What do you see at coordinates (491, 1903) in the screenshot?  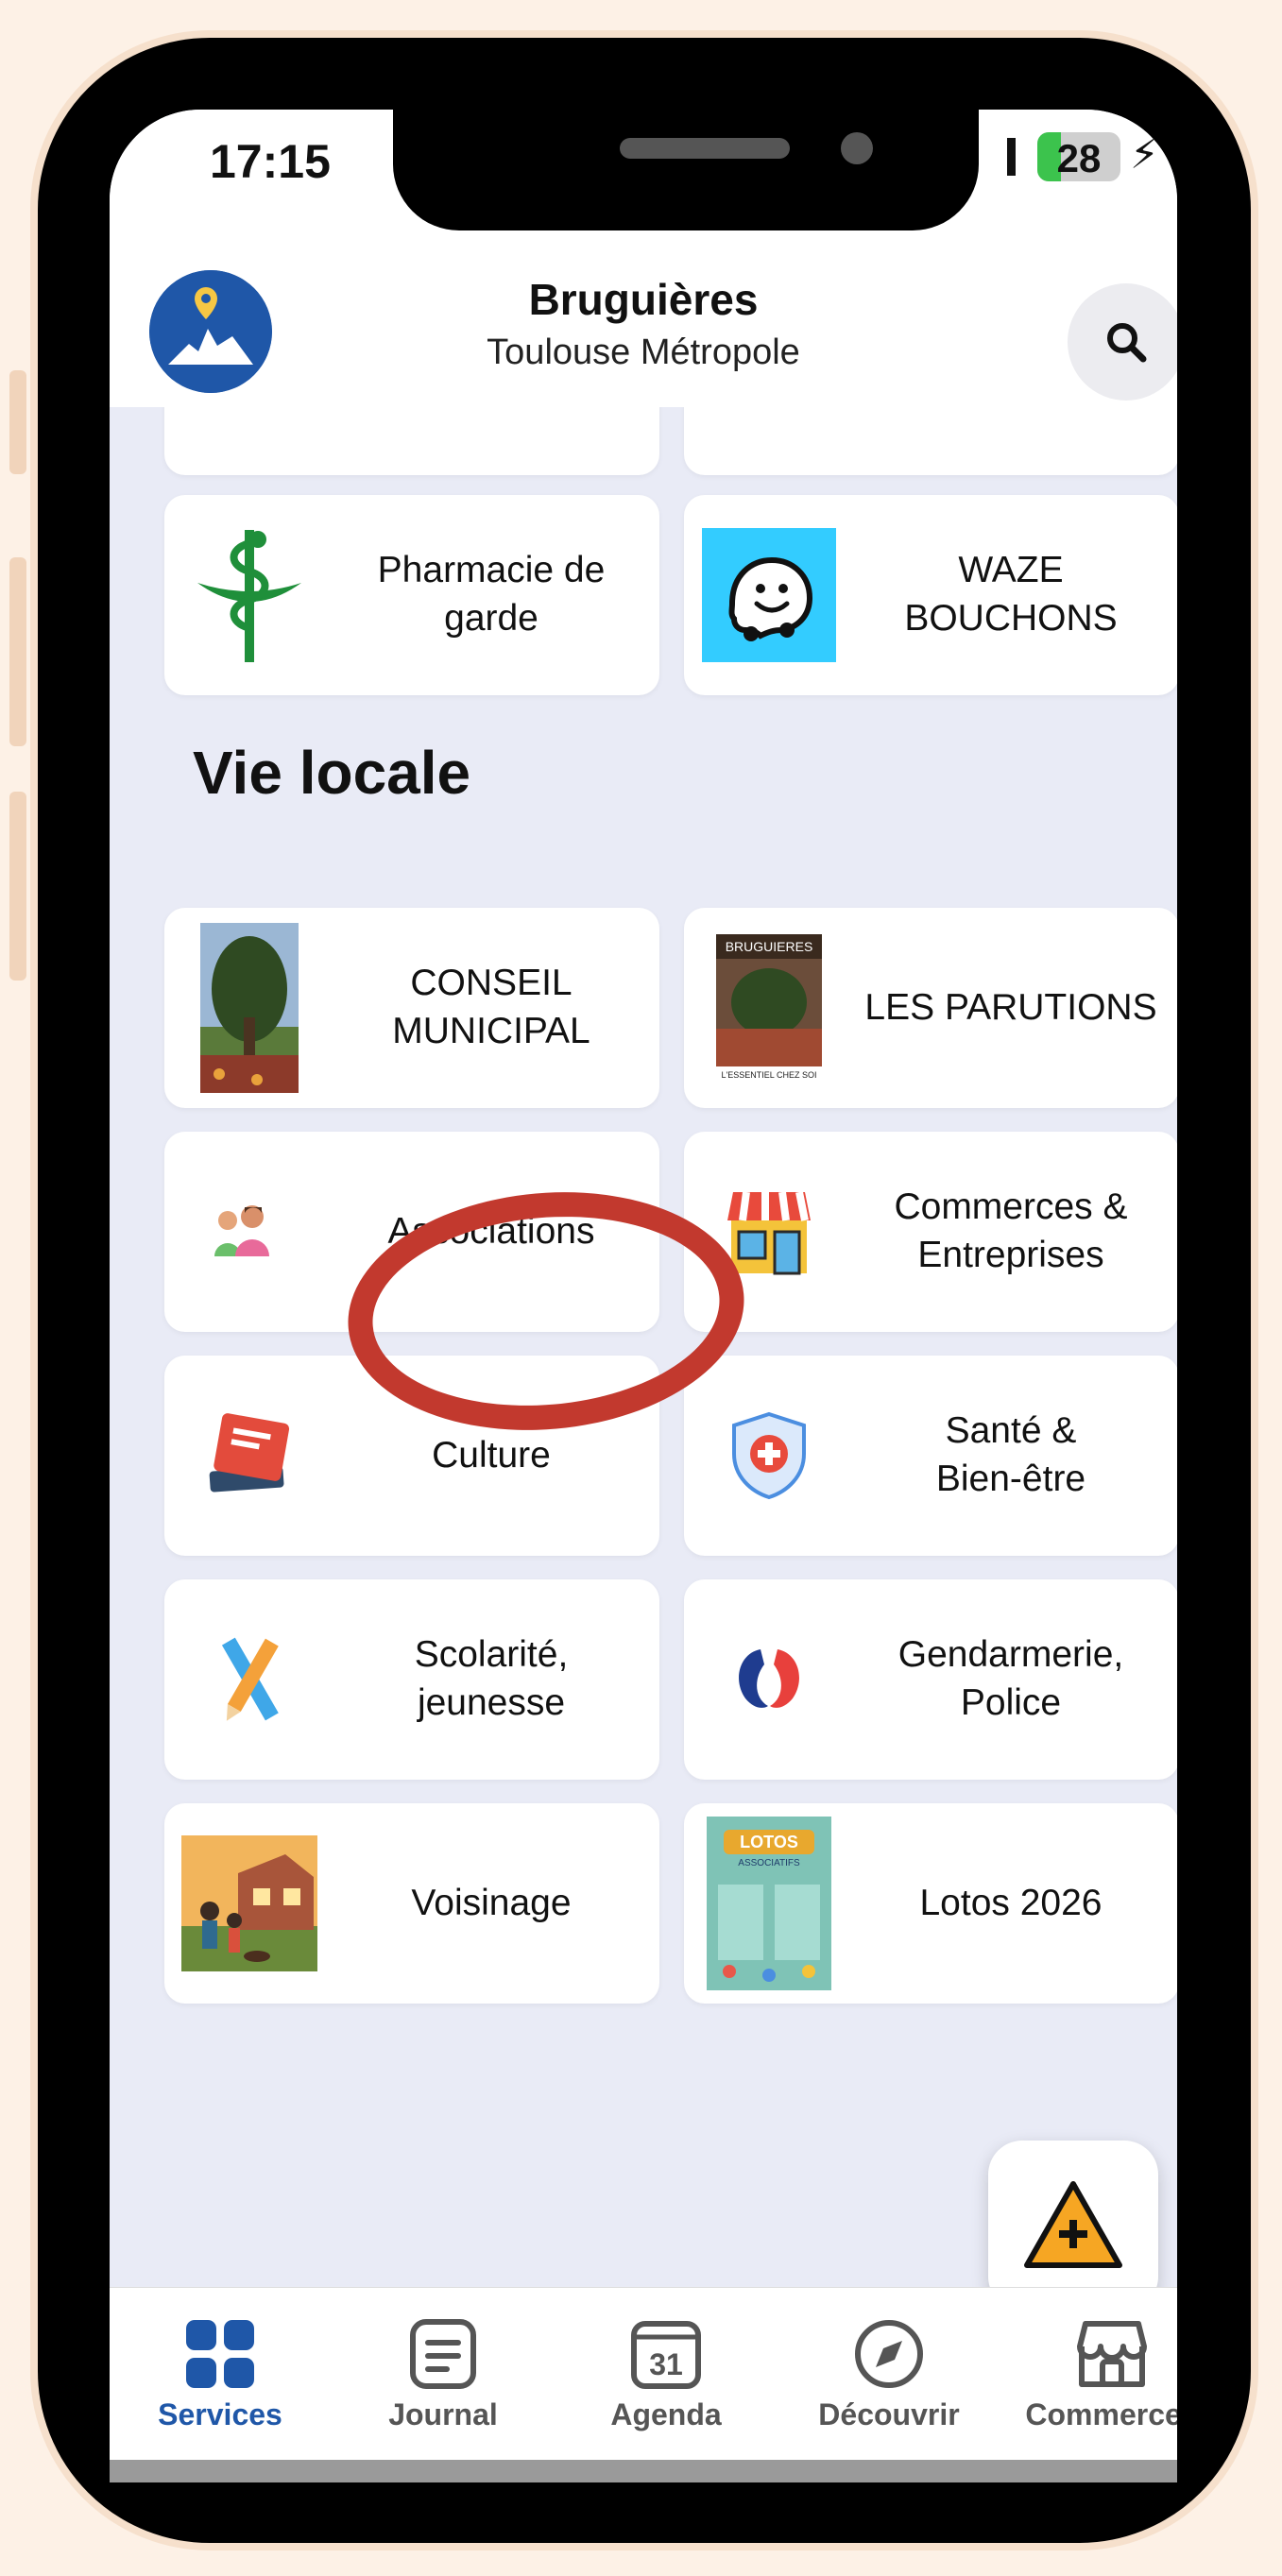 I see `card-label: Voisinage` at bounding box center [491, 1903].